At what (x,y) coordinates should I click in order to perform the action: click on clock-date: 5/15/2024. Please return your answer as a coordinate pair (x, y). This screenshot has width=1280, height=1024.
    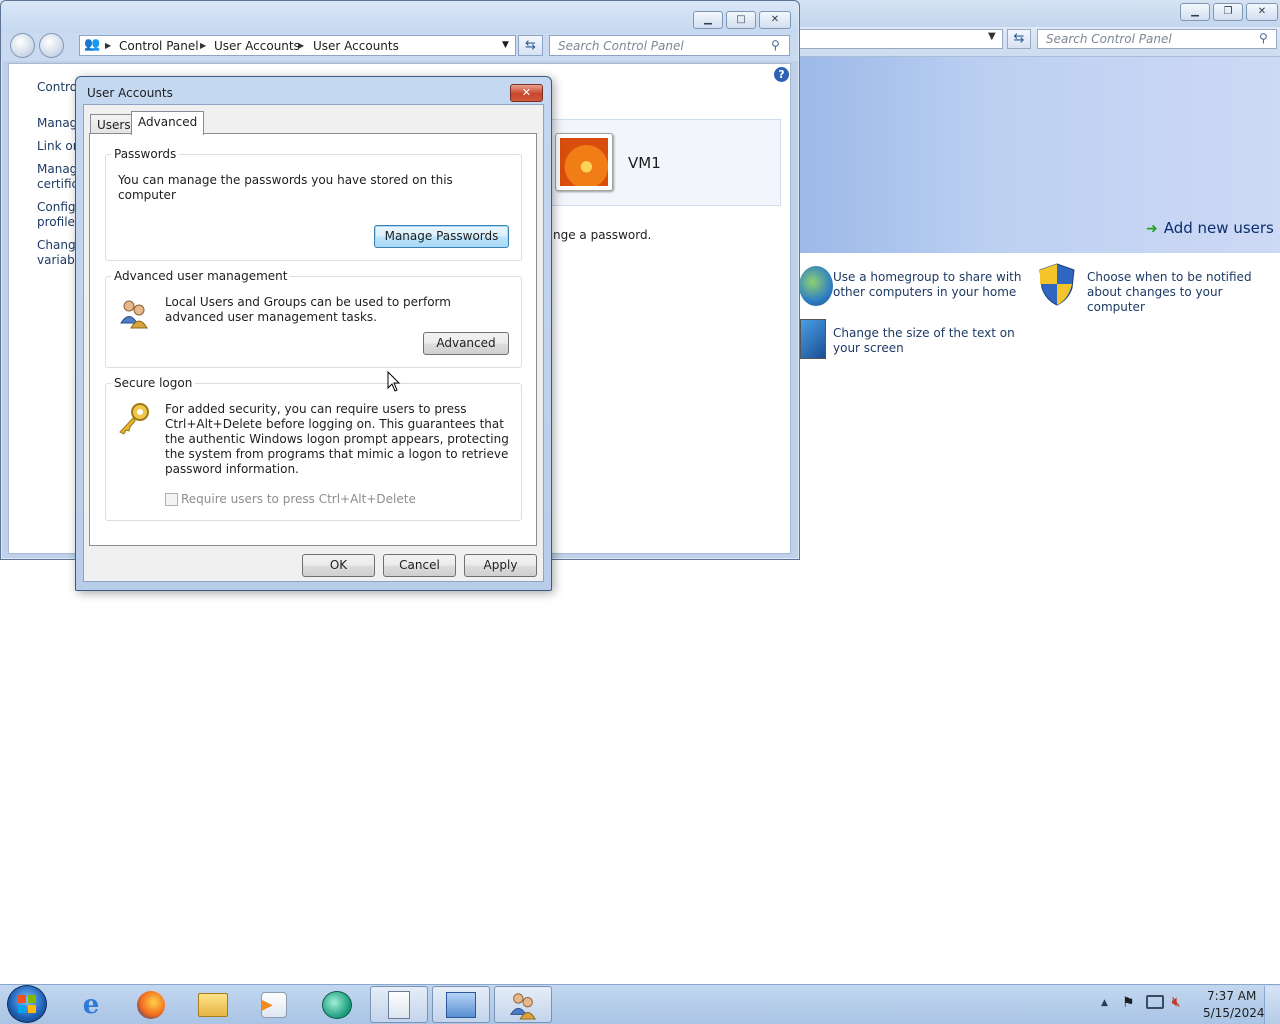
    Looking at the image, I should click on (1234, 1013).